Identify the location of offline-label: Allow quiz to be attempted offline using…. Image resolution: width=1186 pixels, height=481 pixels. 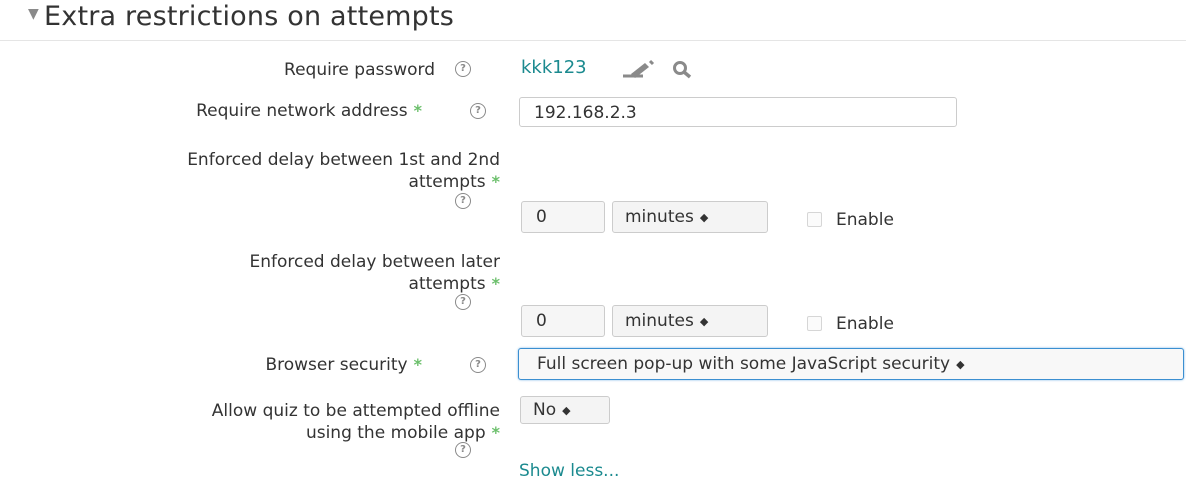
(356, 422).